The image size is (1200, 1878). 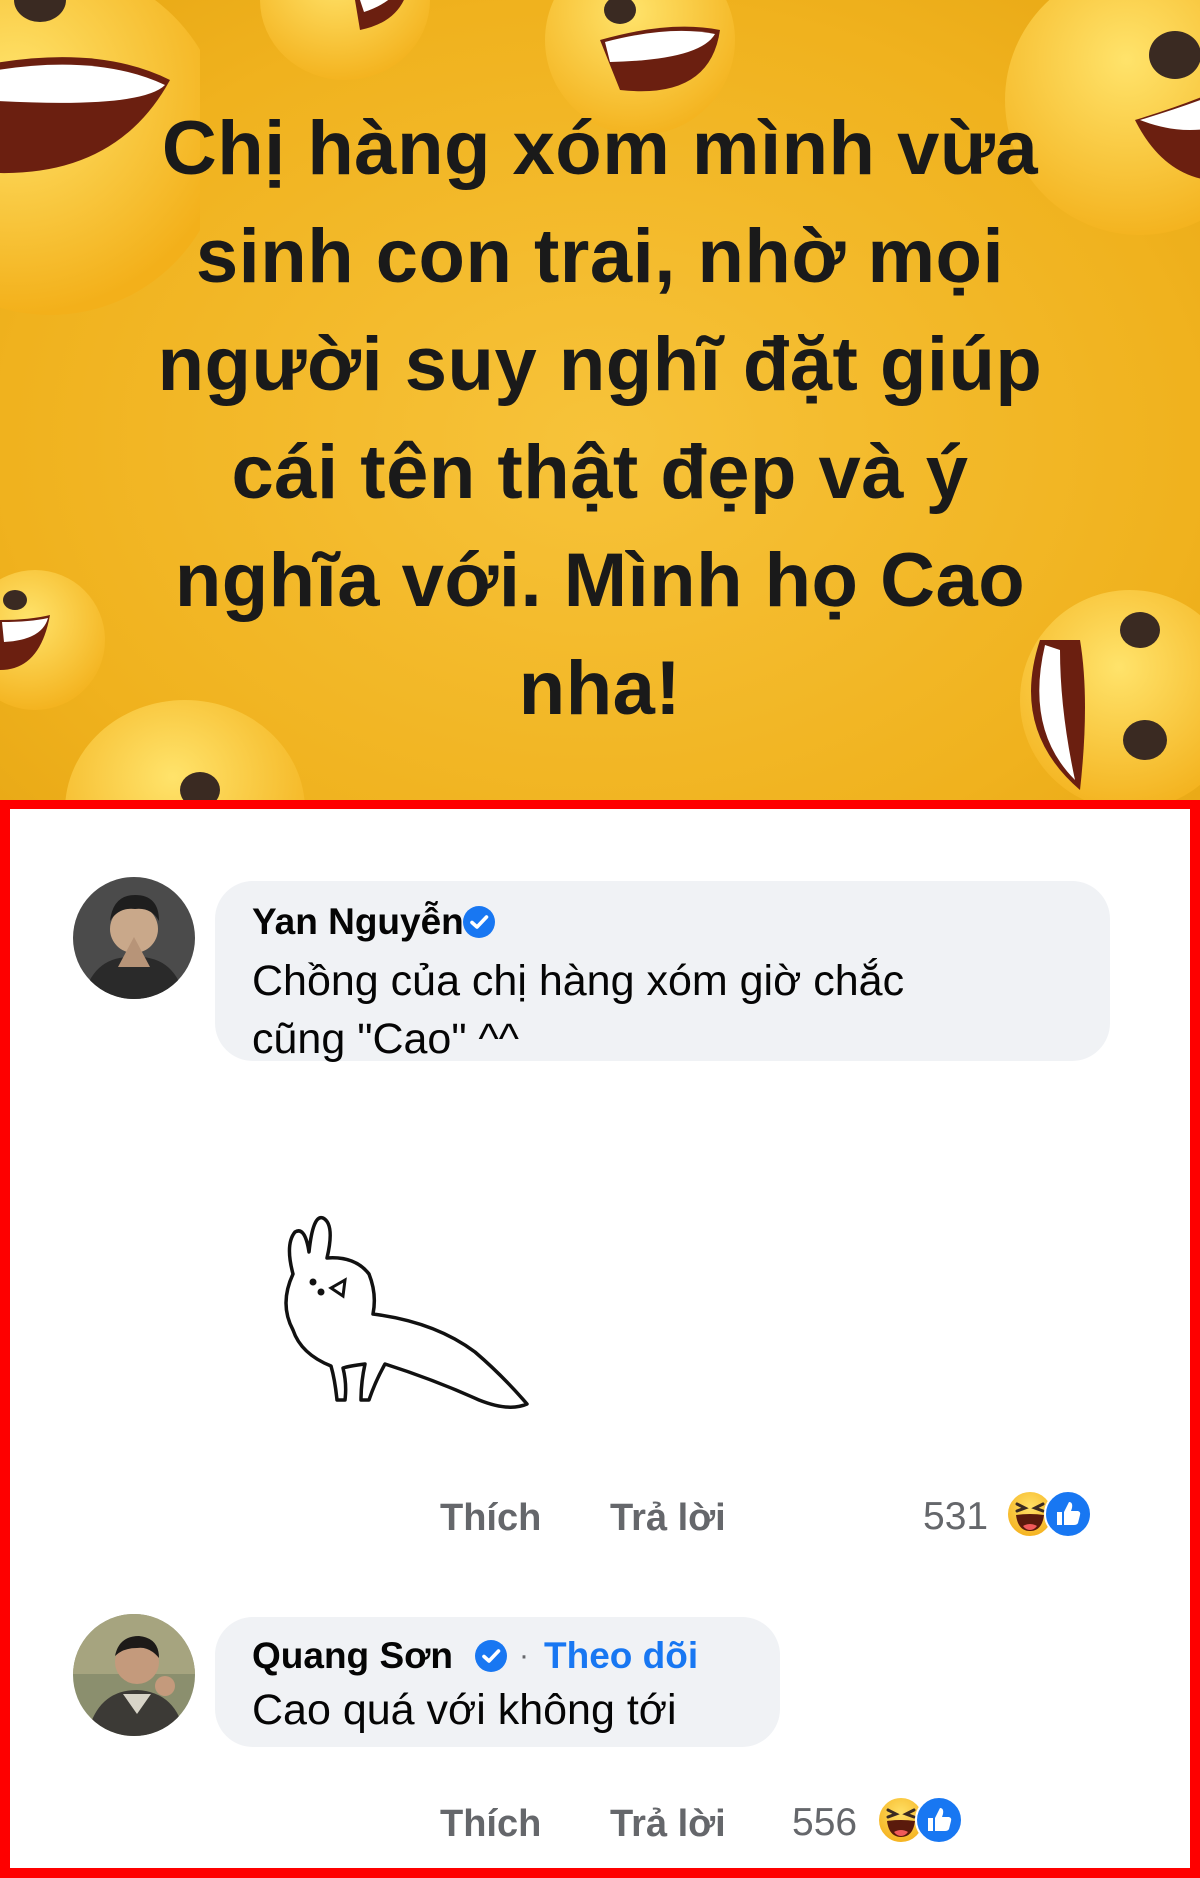 What do you see at coordinates (600, 148) in the screenshot?
I see `post-text-line: Chị hàng xóm mình vừa` at bounding box center [600, 148].